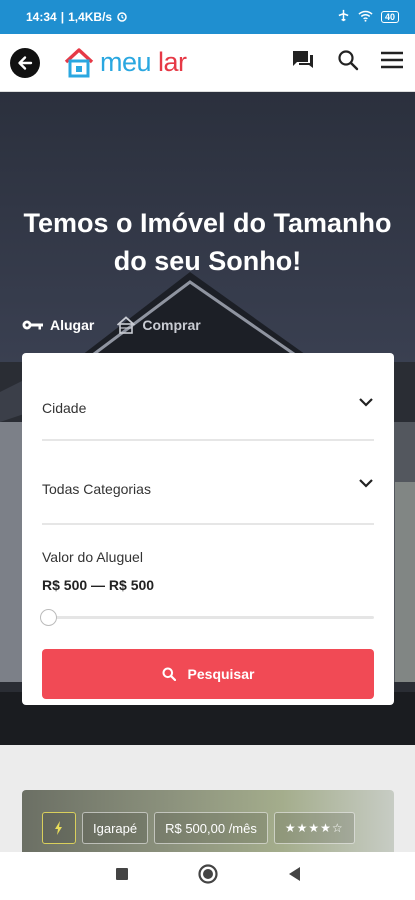  I want to click on alarm-icon, so click(122, 17).